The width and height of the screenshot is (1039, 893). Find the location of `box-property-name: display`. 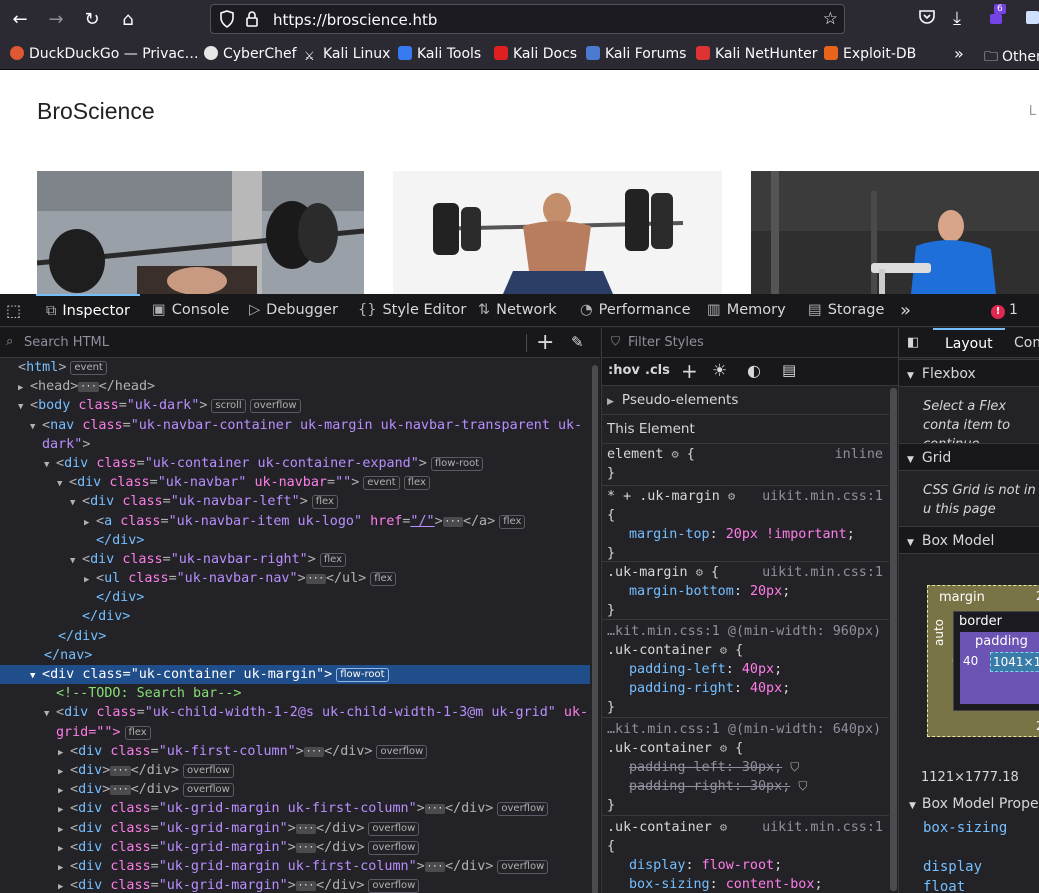

box-property-name: display is located at coordinates (952, 867).